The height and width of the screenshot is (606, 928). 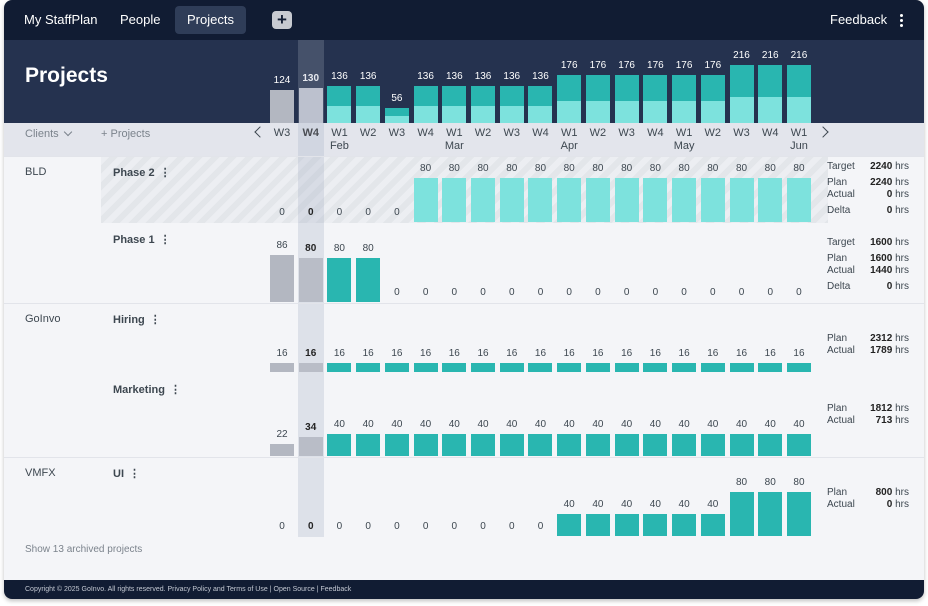 I want to click on project-name: UI ⋮, so click(x=126, y=473).